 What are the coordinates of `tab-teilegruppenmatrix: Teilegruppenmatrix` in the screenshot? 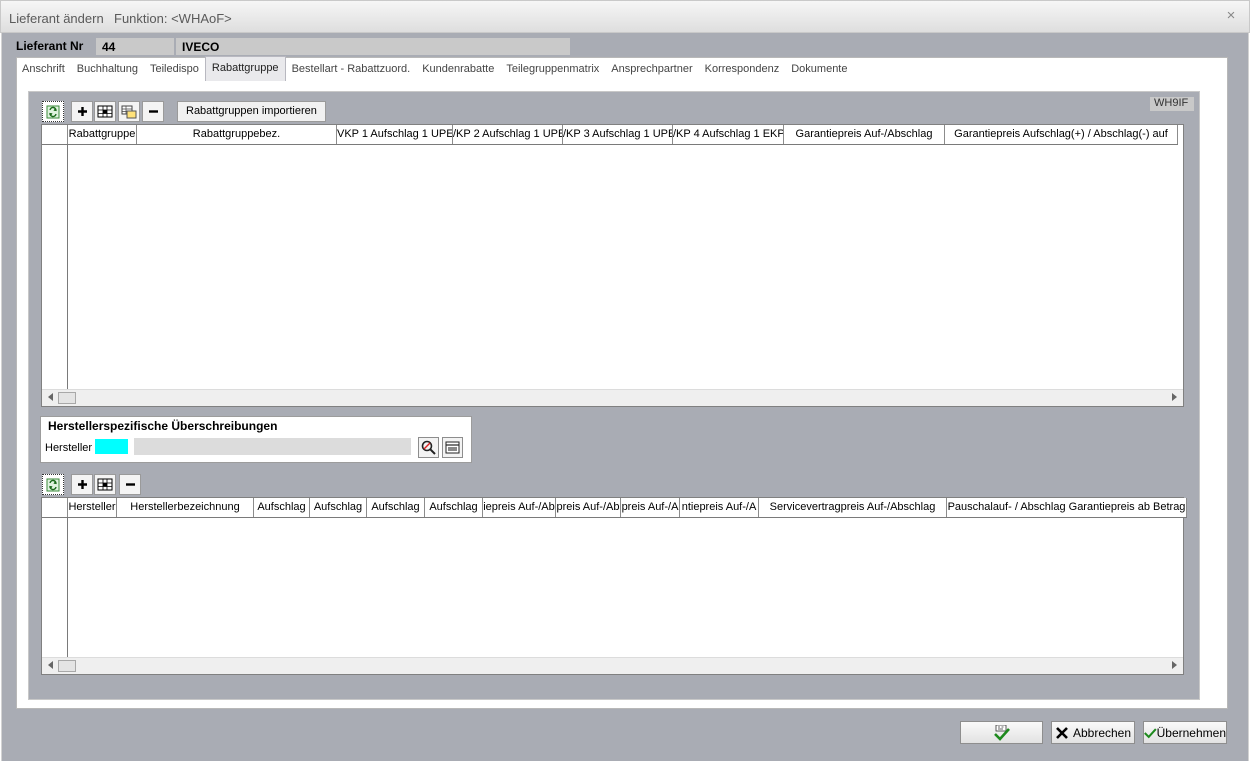 It's located at (552, 69).